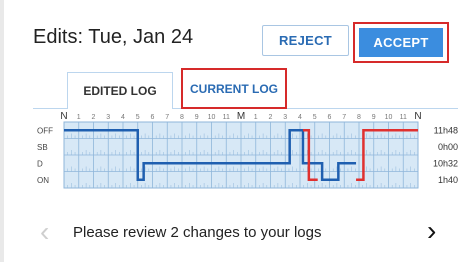  Describe the element at coordinates (448, 180) in the screenshot. I see `status-total: 1h40` at that location.